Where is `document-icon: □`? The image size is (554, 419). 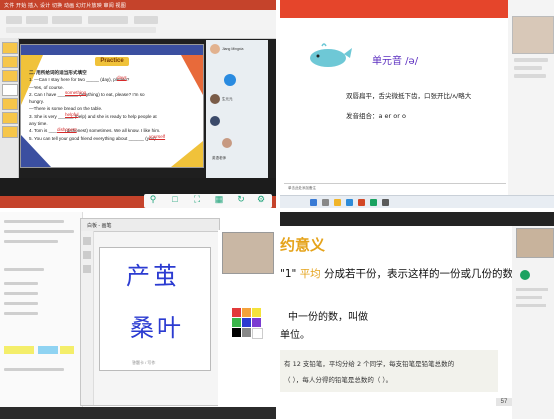 document-icon: □ is located at coordinates (175, 199).